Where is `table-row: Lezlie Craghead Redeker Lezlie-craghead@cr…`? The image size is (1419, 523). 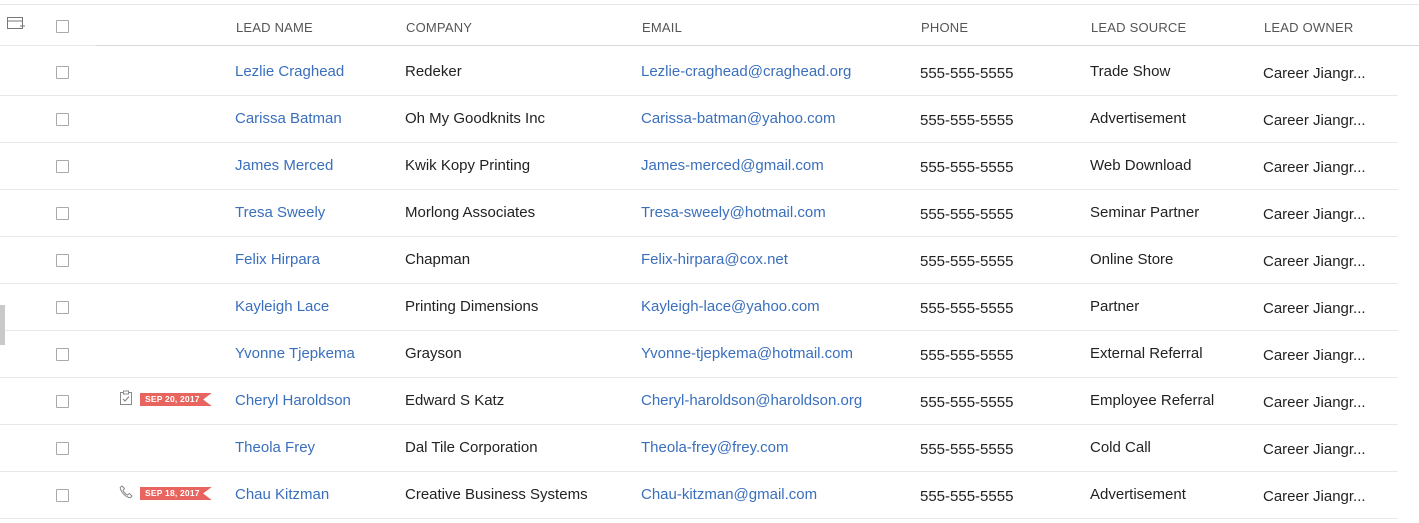
table-row: Lezlie Craghead Redeker Lezlie-craghead@cr… is located at coordinates (699, 72).